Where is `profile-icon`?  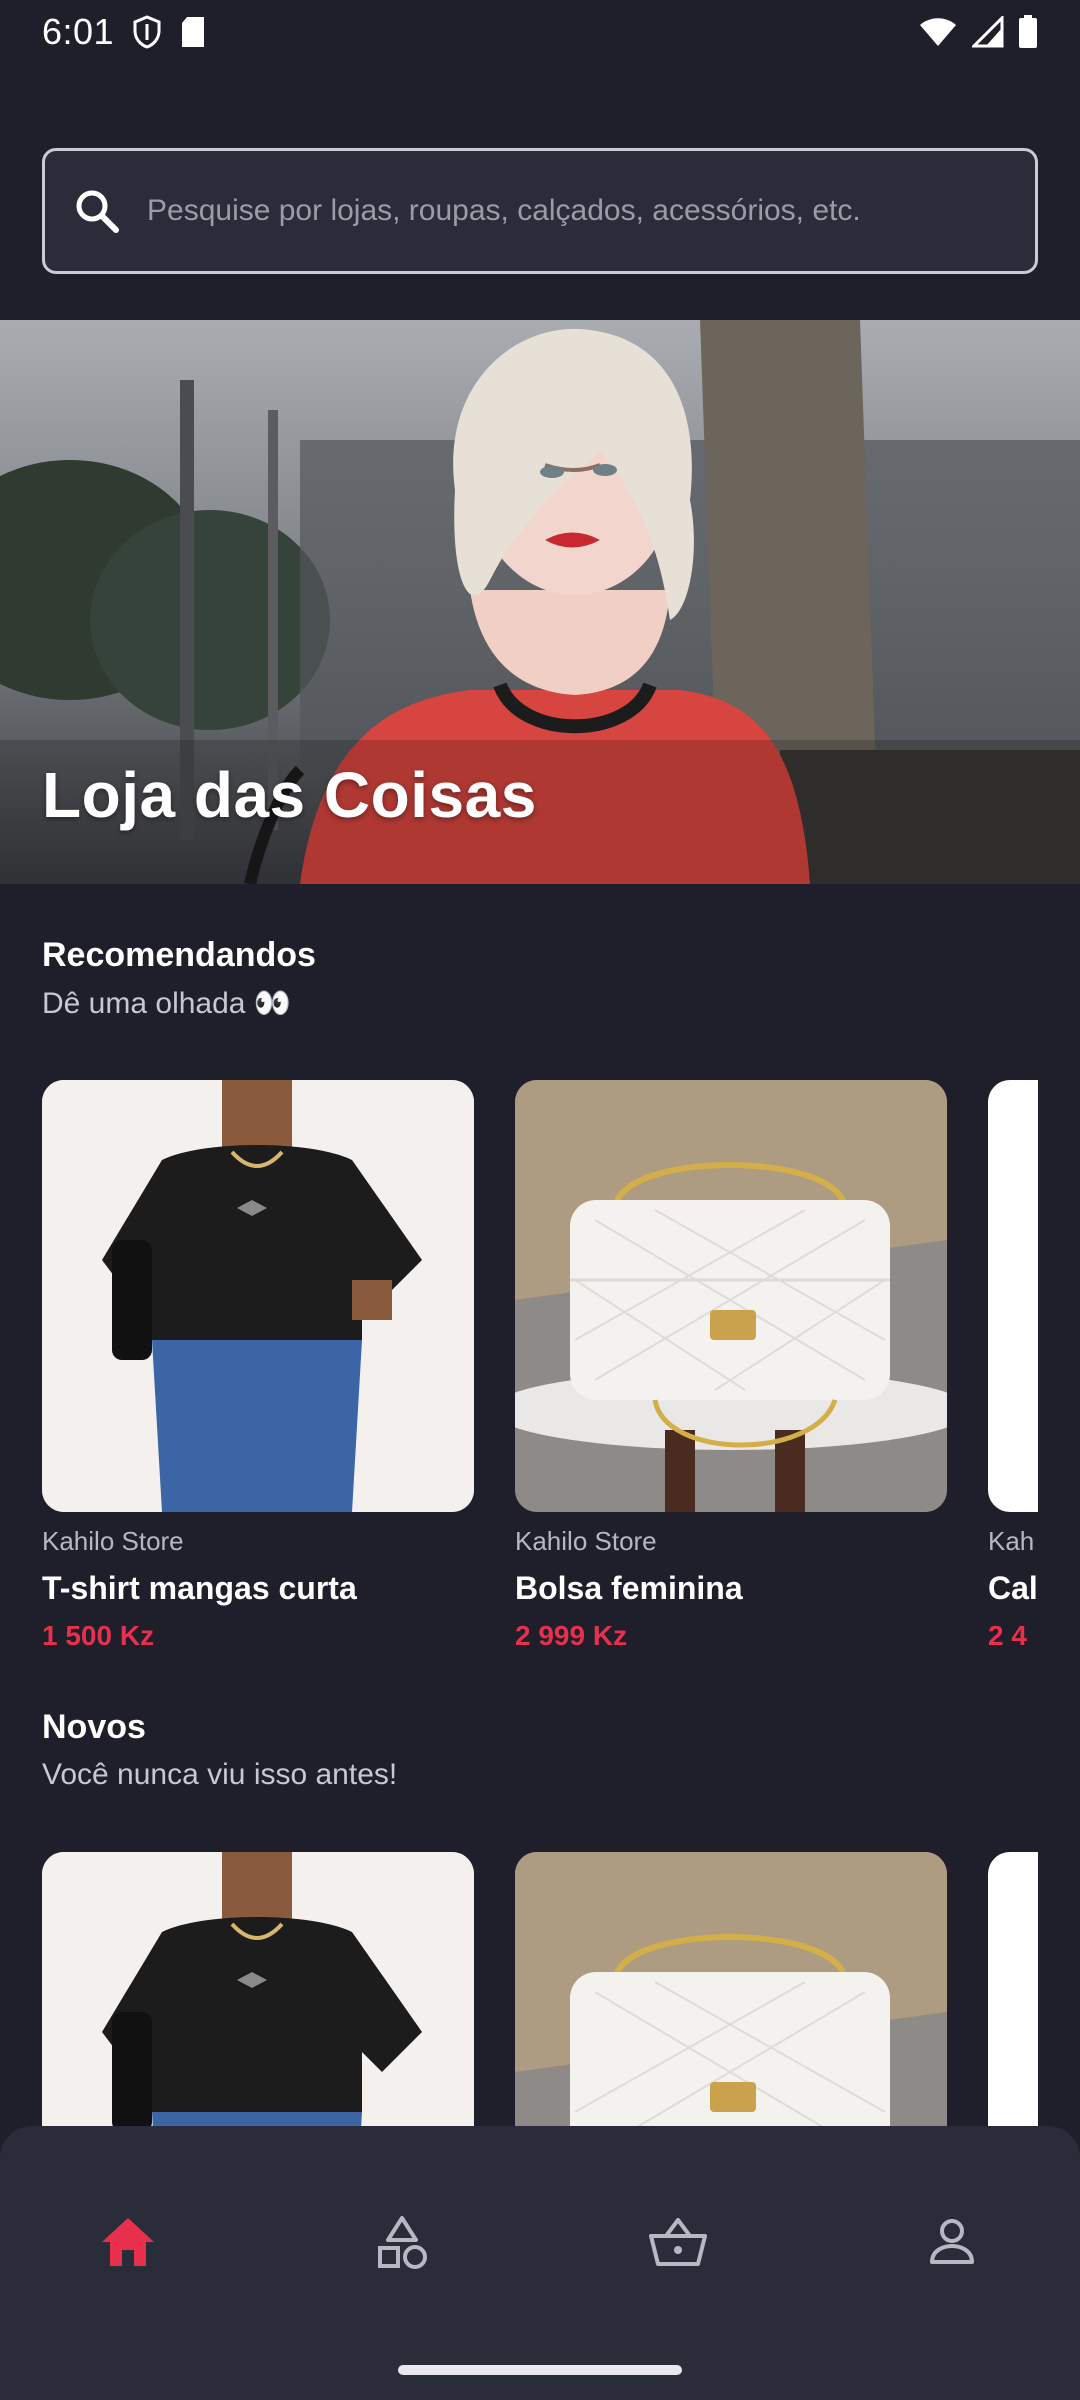
profile-icon is located at coordinates (952, 2241).